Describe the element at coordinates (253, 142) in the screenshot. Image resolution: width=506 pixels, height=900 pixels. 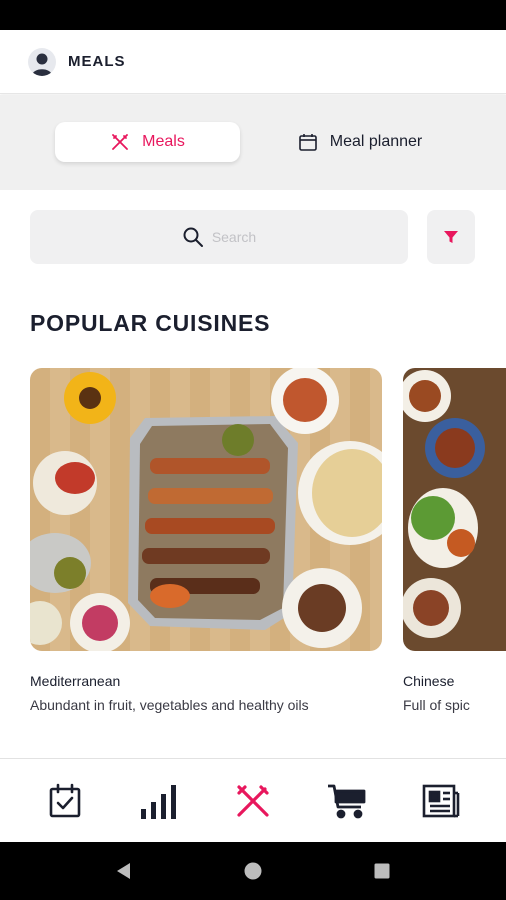
I see `segmented-control: Meals Meal planner` at that location.